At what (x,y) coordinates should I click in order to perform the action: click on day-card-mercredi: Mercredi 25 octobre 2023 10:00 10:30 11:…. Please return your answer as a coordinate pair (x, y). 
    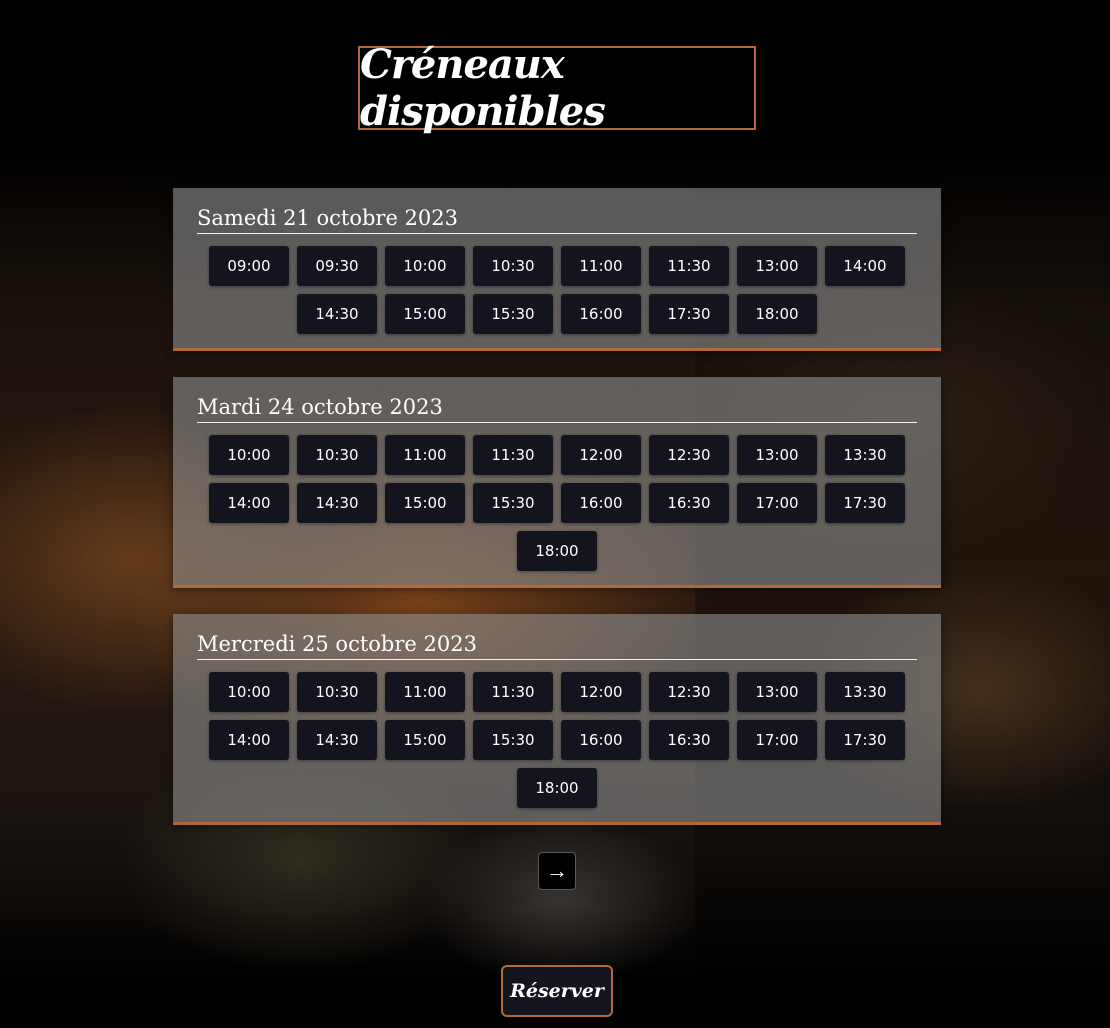
    Looking at the image, I should click on (557, 718).